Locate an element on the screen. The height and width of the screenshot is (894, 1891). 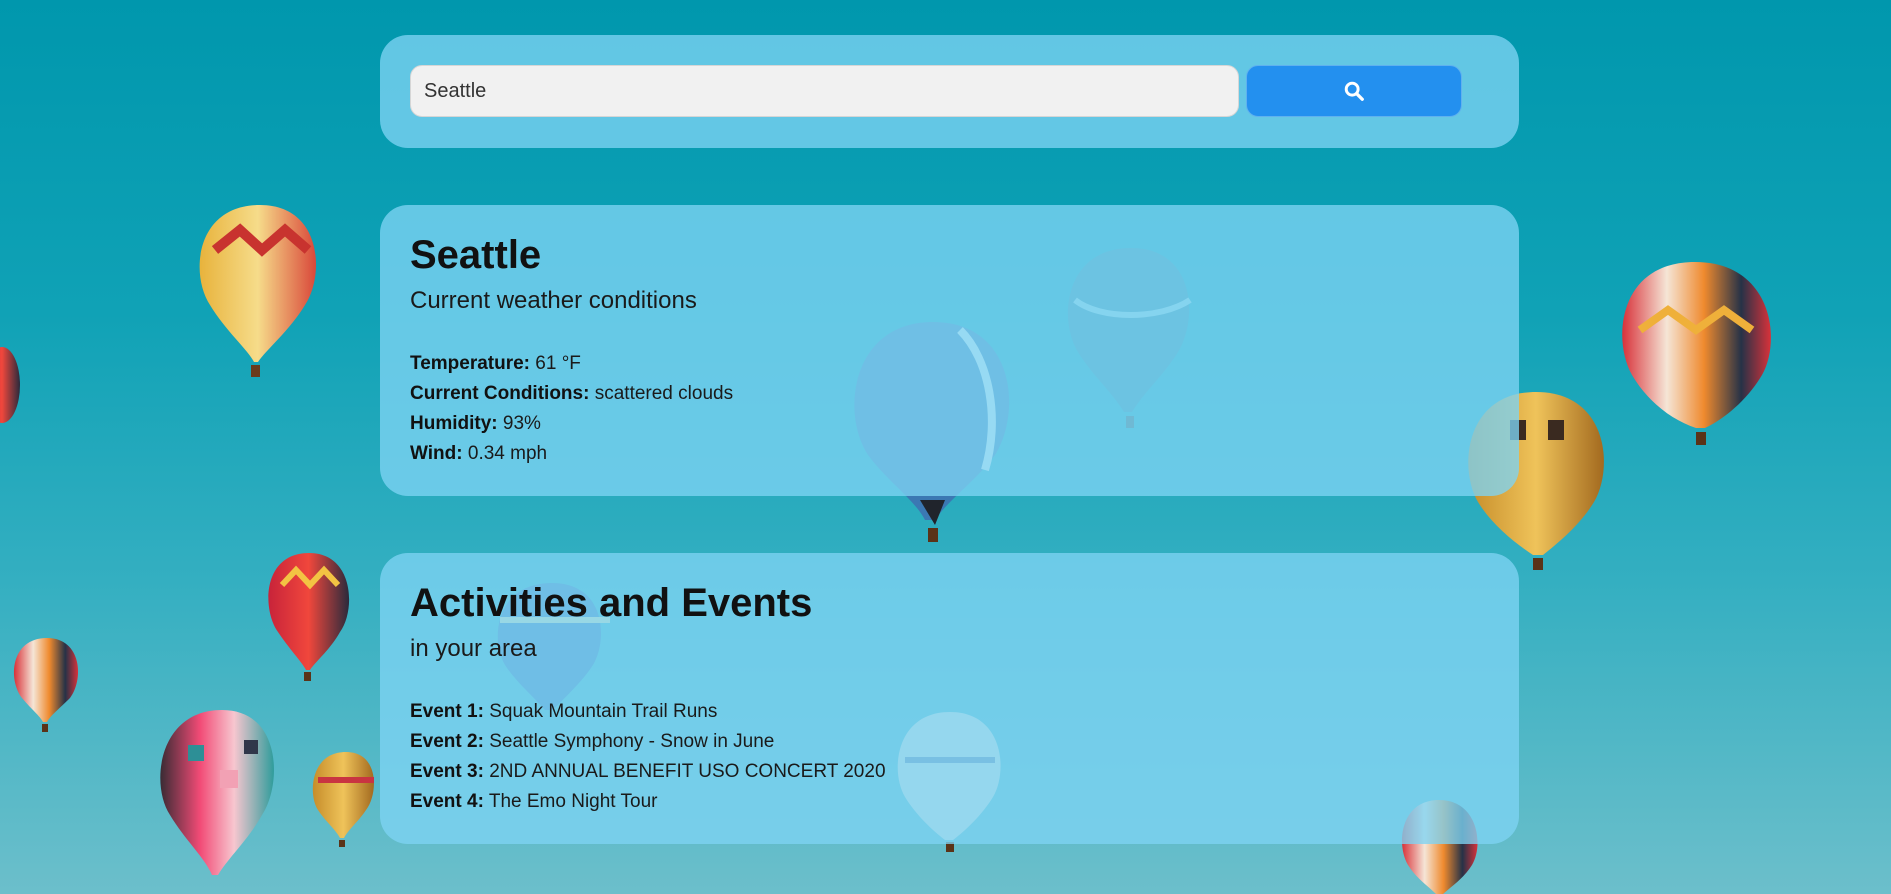
search-panel is located at coordinates (949, 91).